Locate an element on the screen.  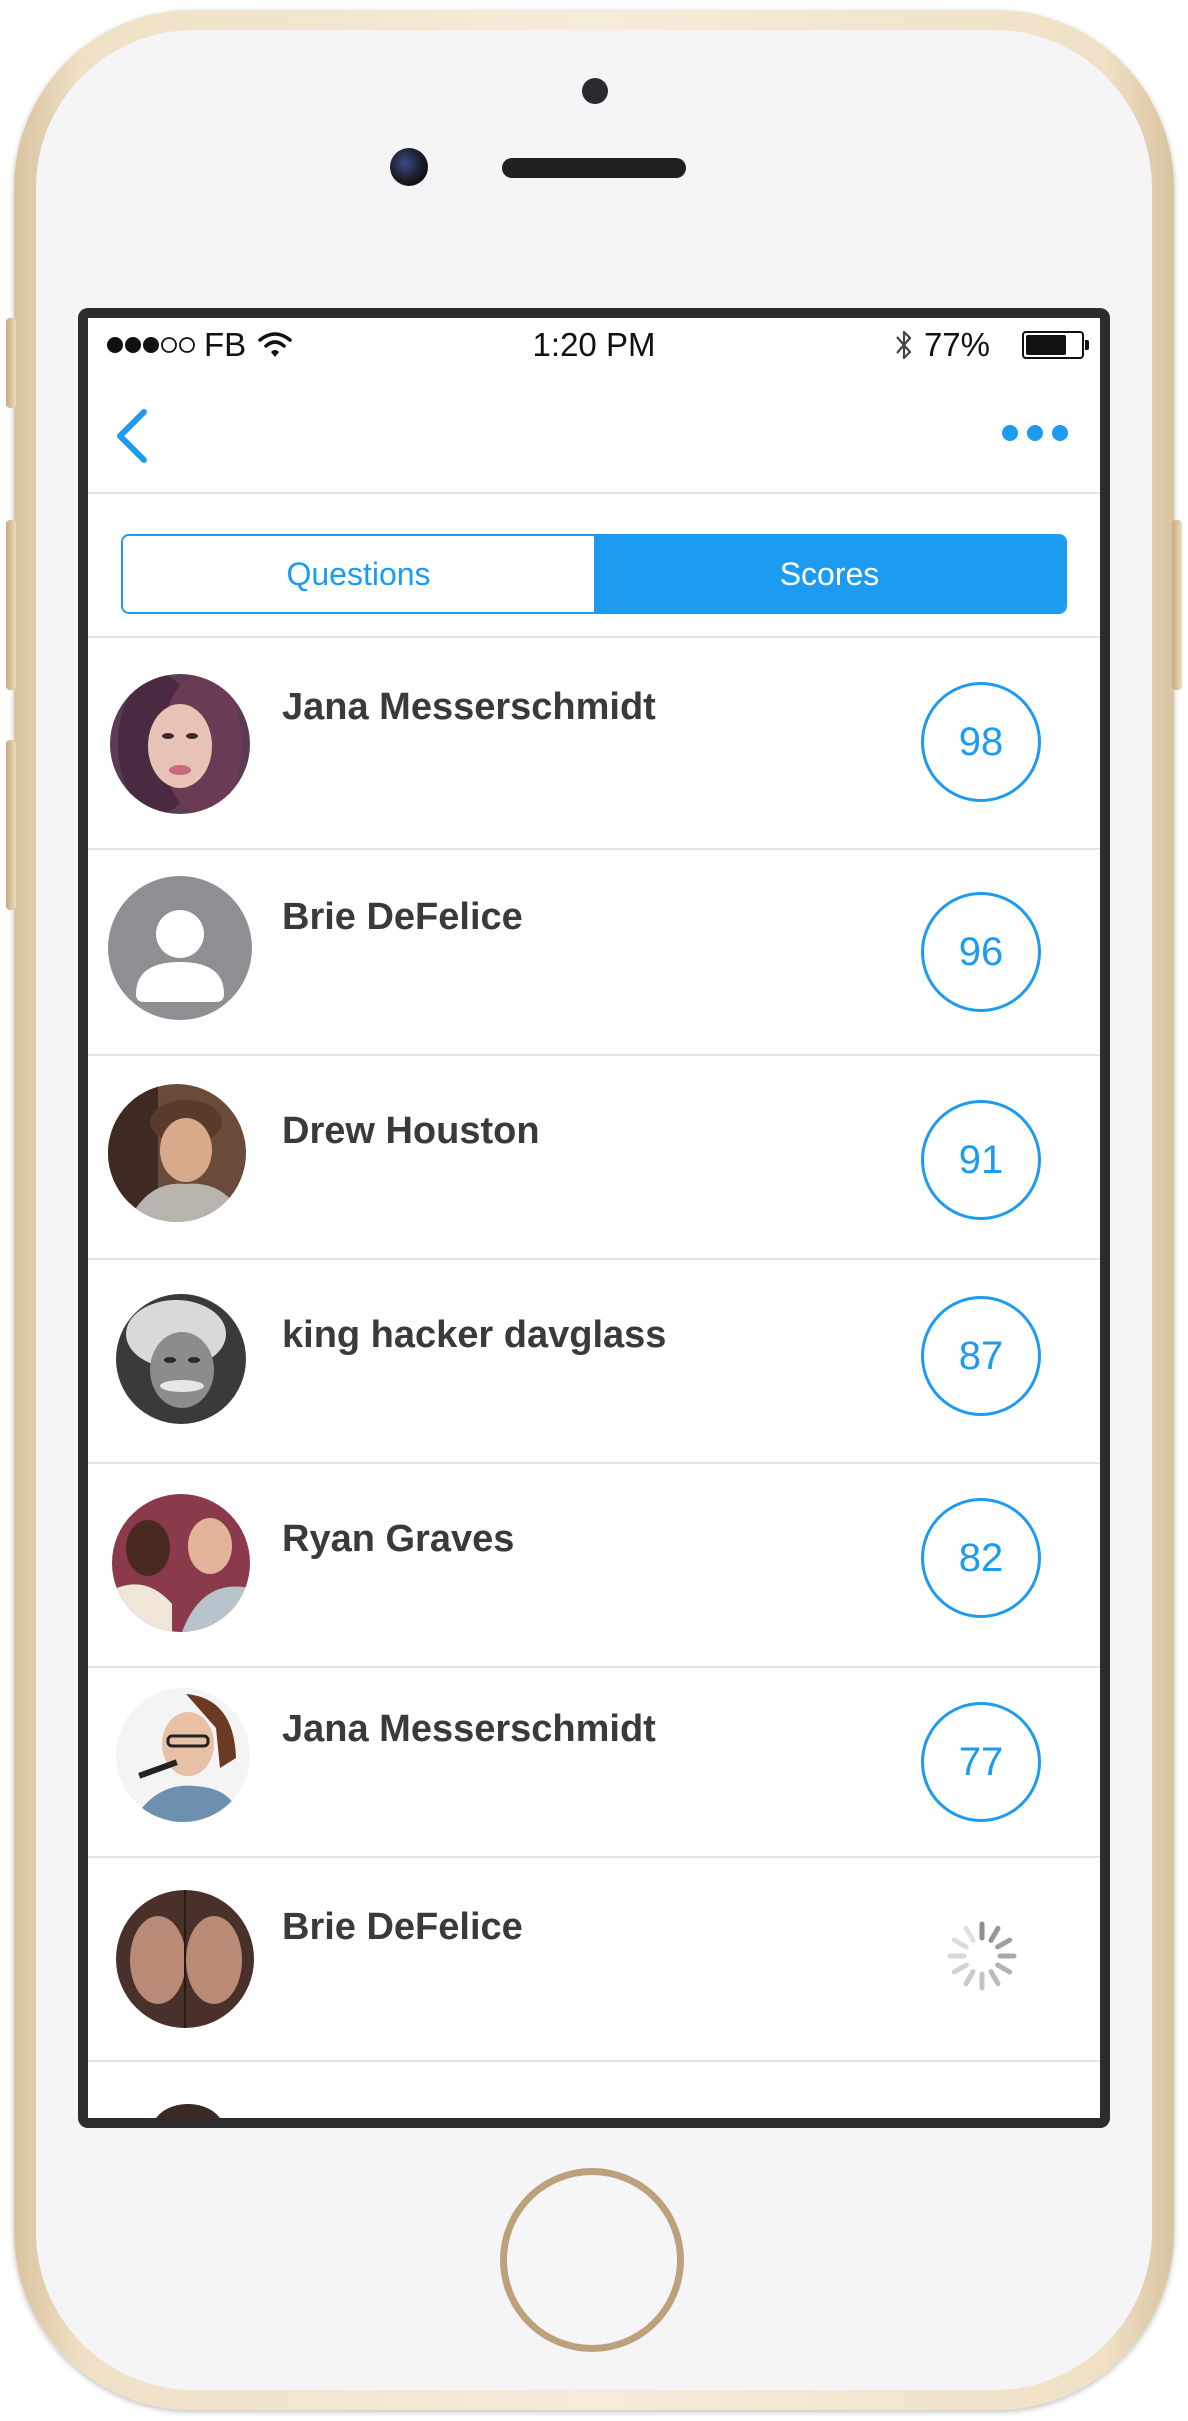
player-name: king hacker davglass is located at coordinates (474, 1335).